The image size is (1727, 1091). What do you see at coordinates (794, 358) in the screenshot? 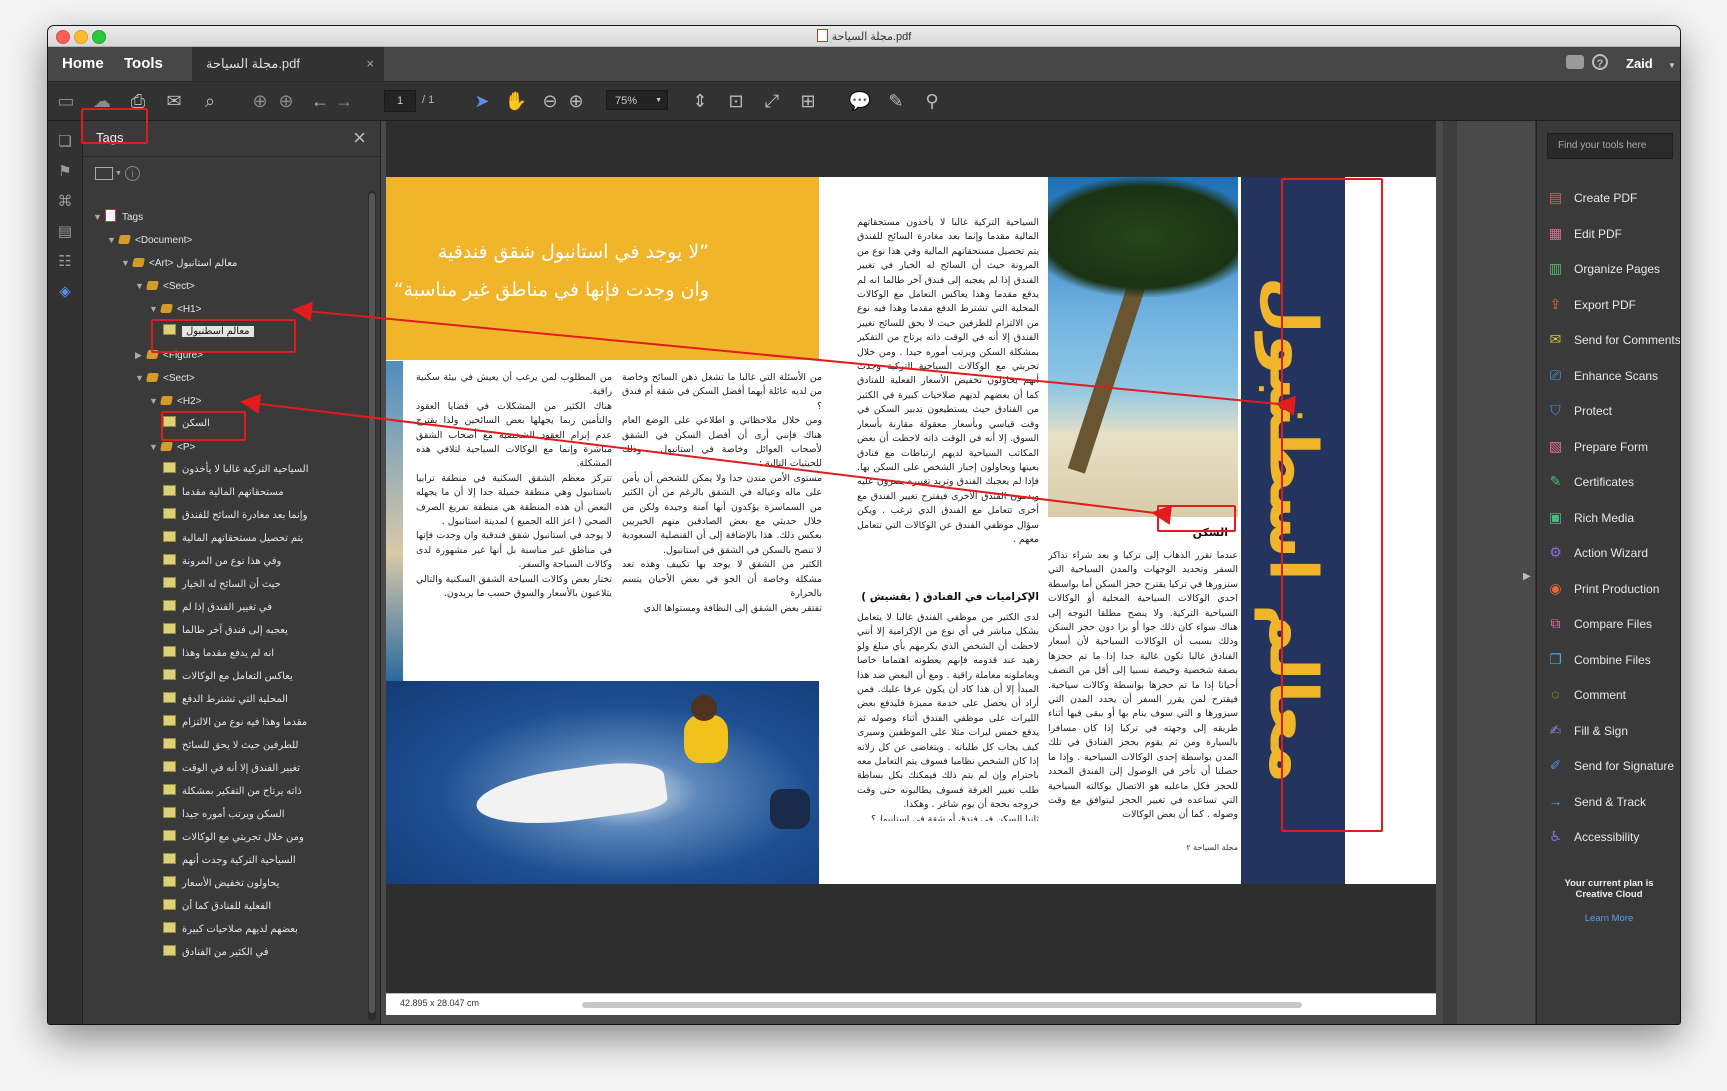
I see `arrow-title-to-h1` at bounding box center [794, 358].